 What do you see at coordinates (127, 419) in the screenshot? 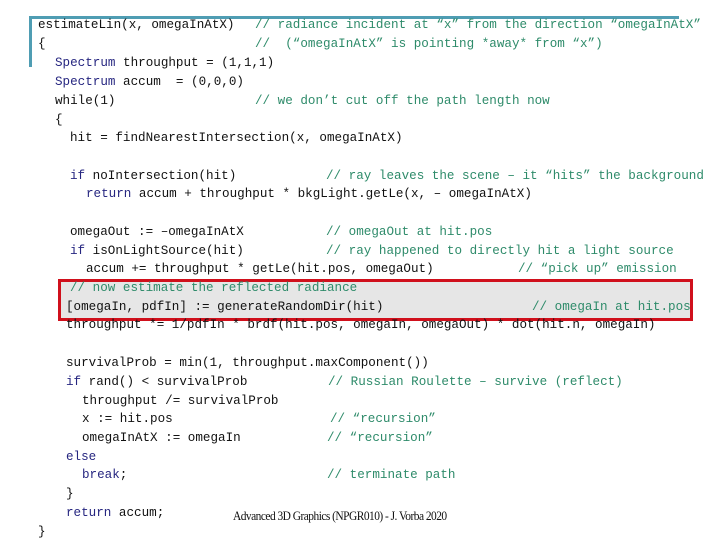
I see `code-line-x-assign: x := hit.pos` at bounding box center [127, 419].